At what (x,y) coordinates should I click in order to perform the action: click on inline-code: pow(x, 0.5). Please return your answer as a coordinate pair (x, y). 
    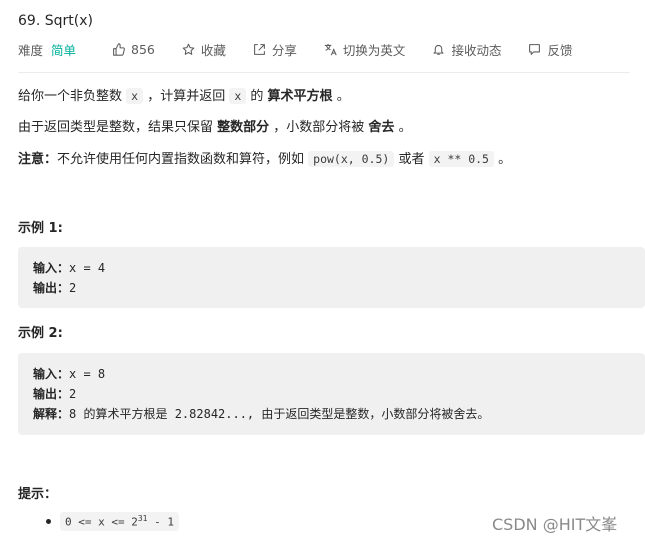
    Looking at the image, I should click on (351, 159).